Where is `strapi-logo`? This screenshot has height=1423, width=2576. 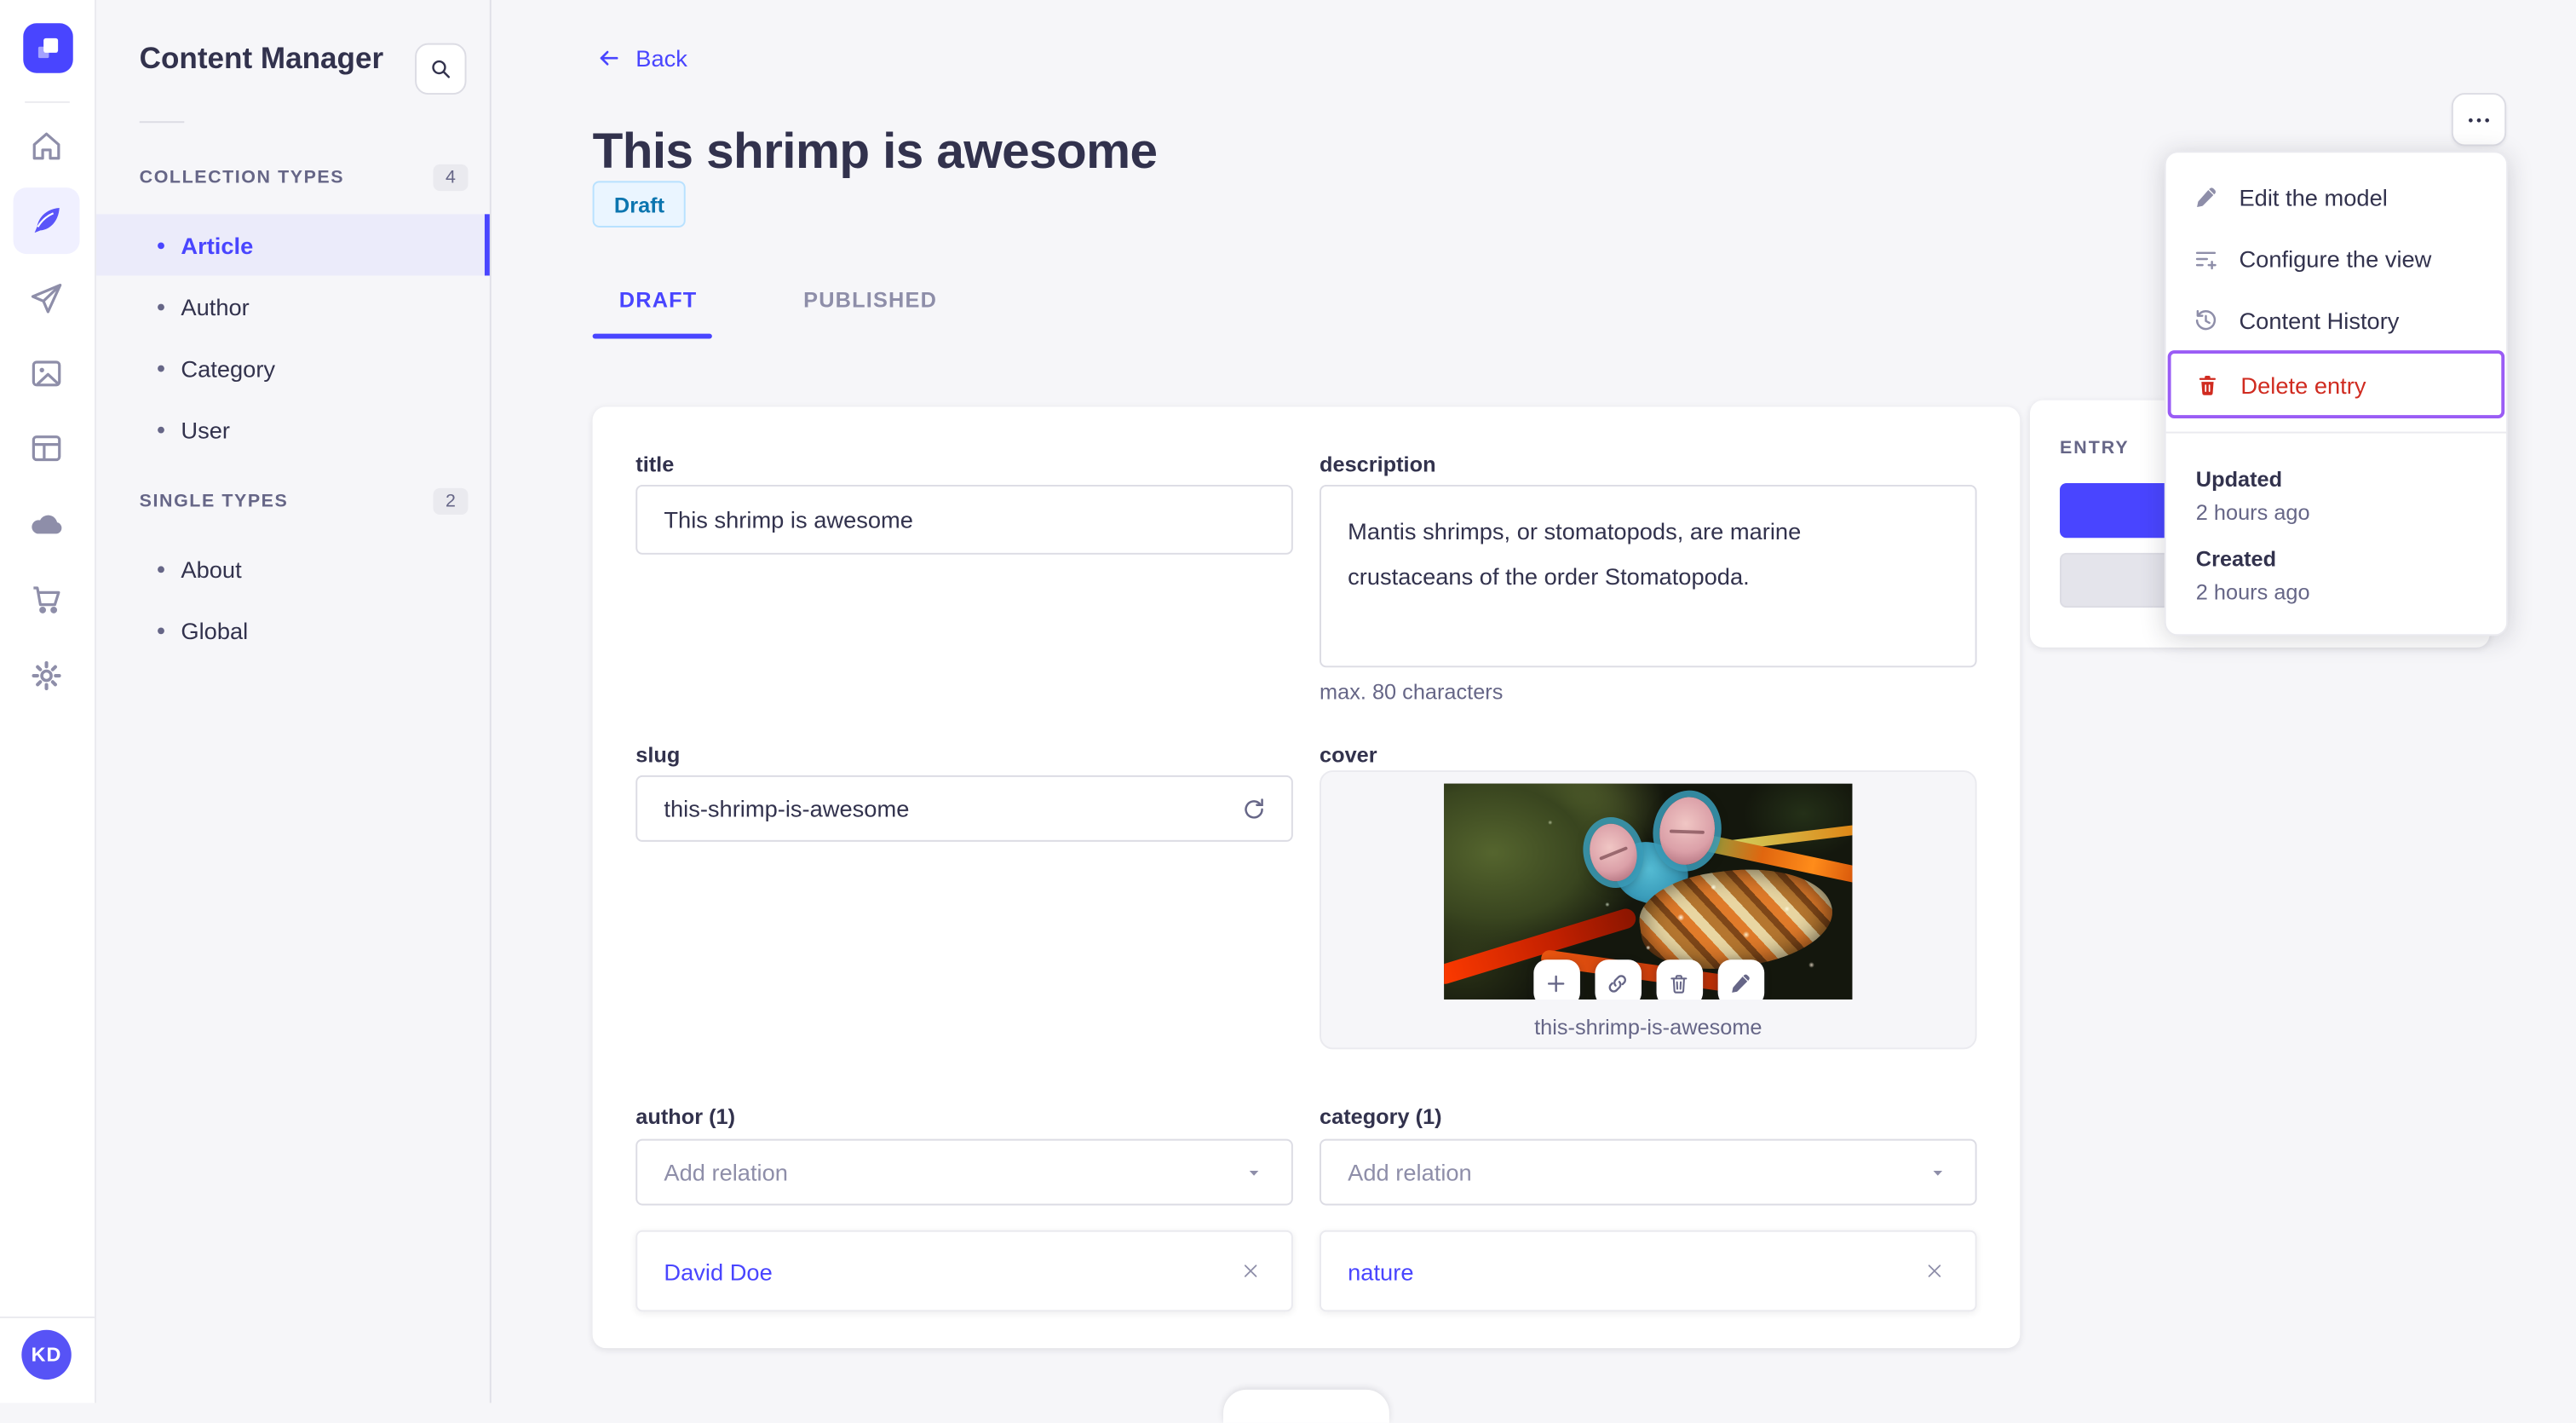 strapi-logo is located at coordinates (48, 48).